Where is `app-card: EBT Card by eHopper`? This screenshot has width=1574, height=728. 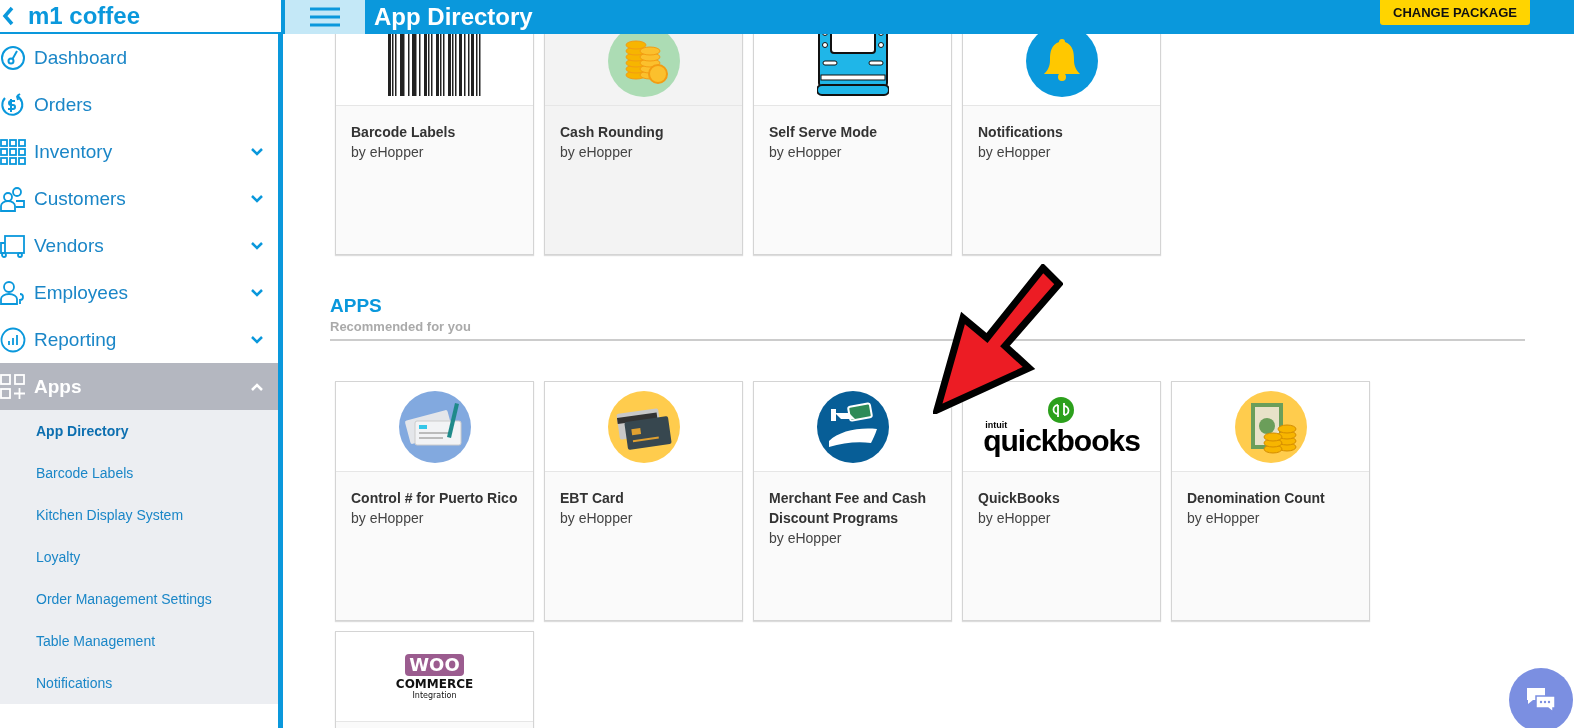 app-card: EBT Card by eHopper is located at coordinates (643, 501).